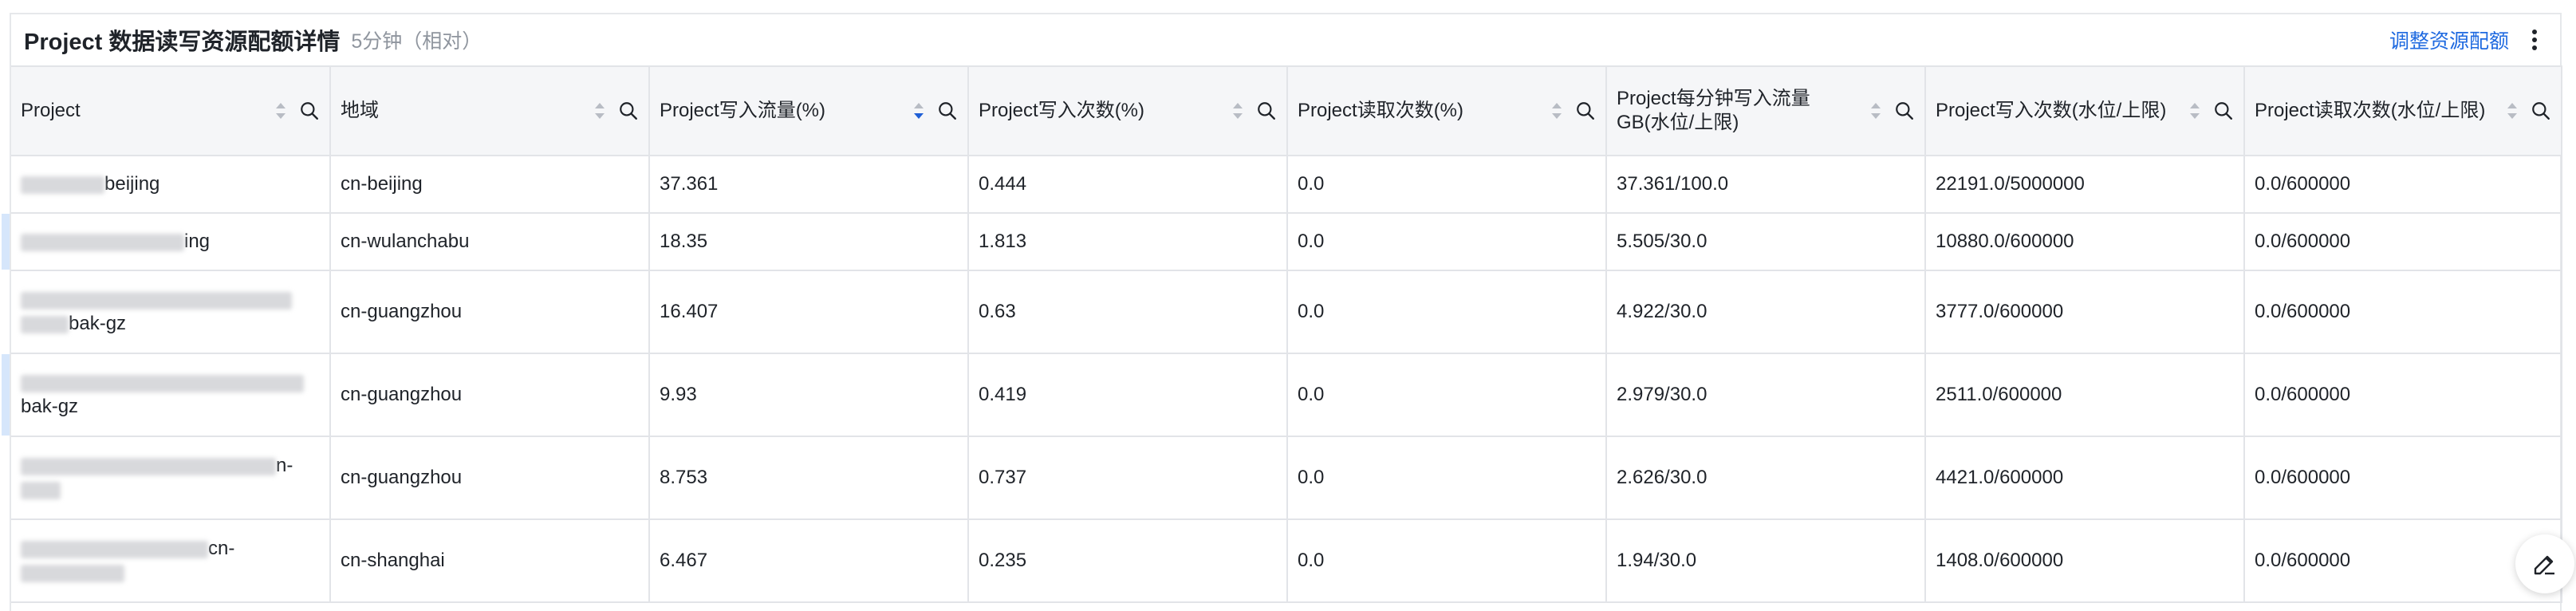 The height and width of the screenshot is (611, 2576). I want to click on column-header-label: Project, so click(51, 111).